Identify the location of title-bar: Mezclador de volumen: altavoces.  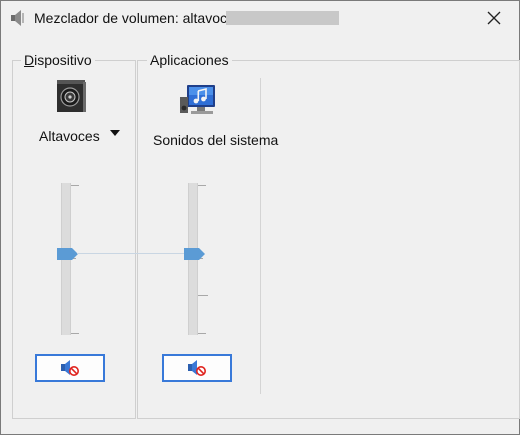
(260, 18).